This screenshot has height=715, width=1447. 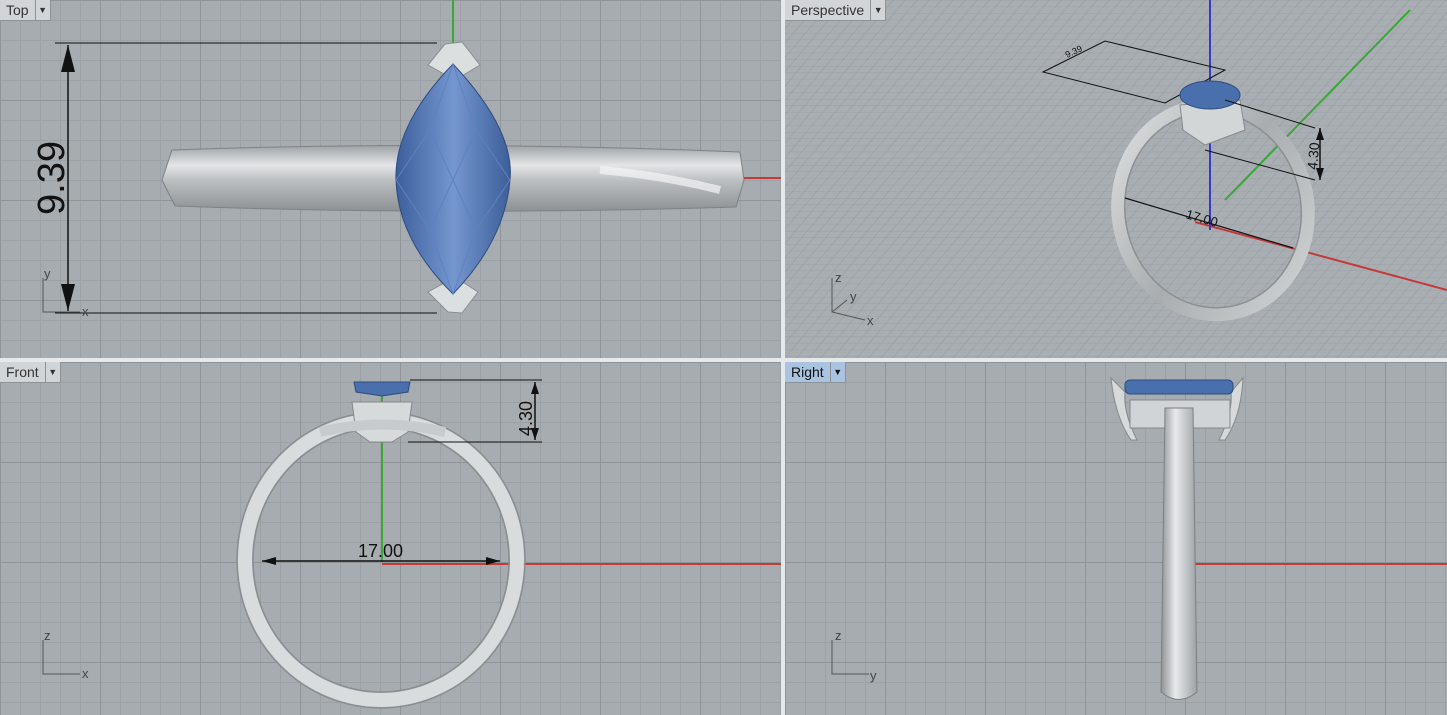 What do you see at coordinates (17, 10) in the screenshot?
I see `viewport-label-top: Top` at bounding box center [17, 10].